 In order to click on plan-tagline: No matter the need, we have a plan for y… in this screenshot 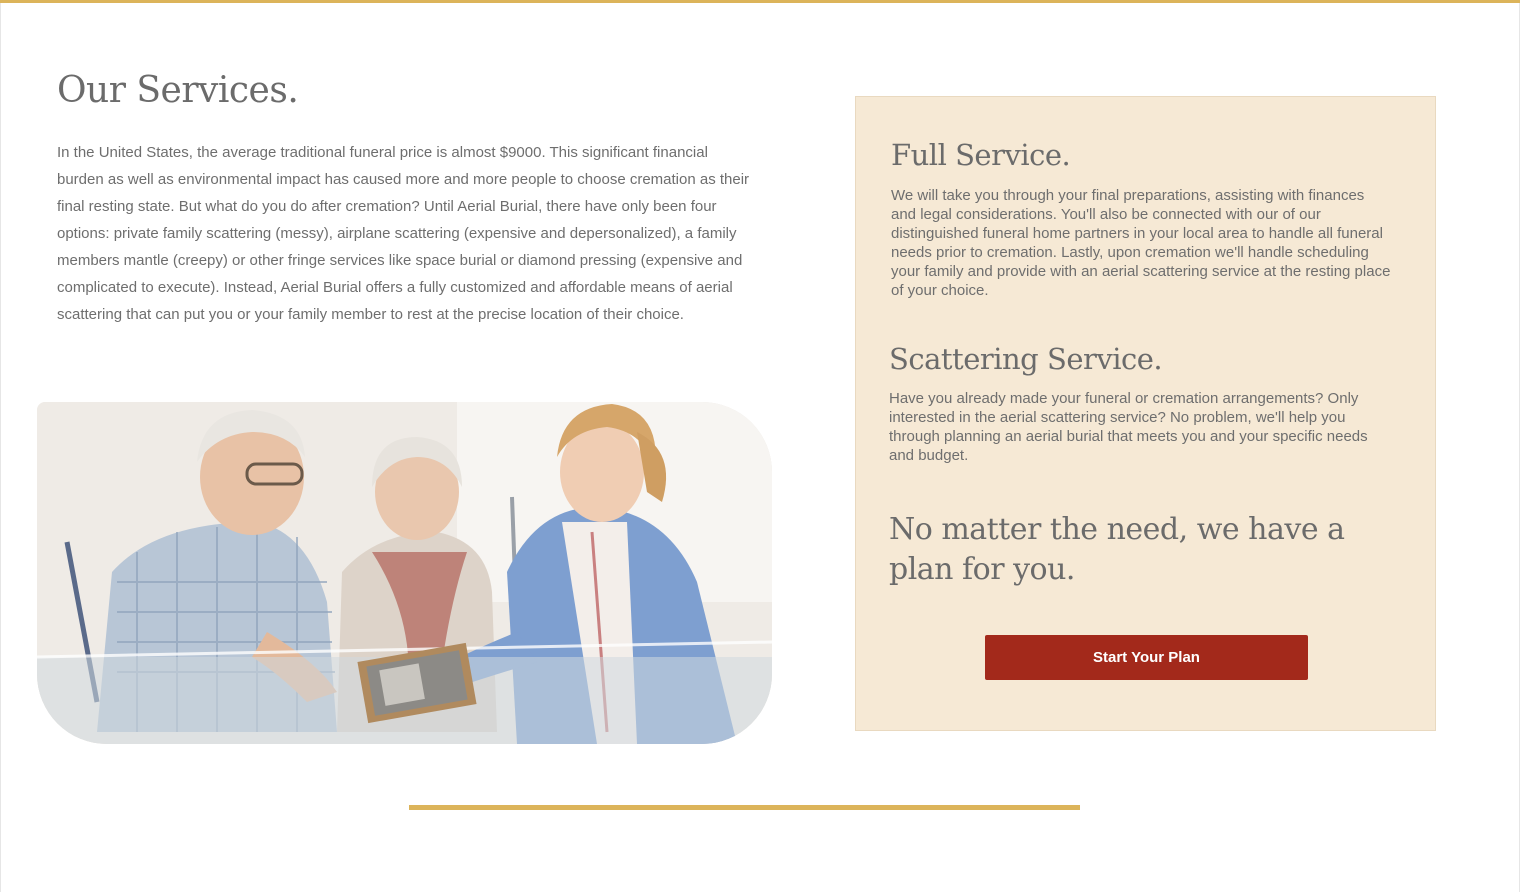, I will do `click(1117, 549)`.